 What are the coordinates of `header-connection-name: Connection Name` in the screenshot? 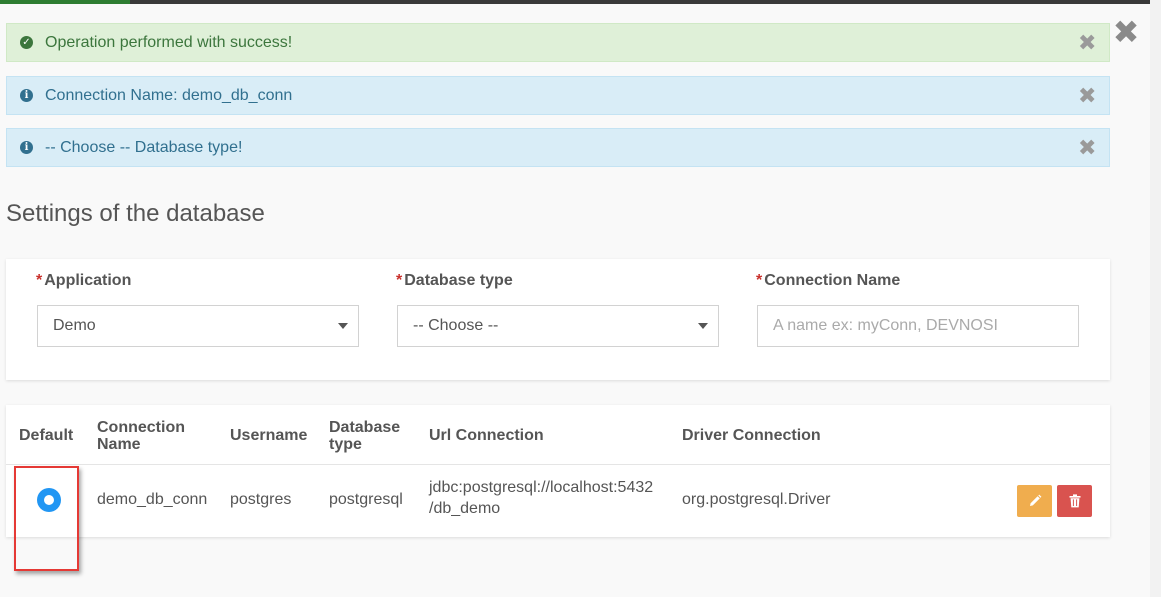 It's located at (141, 436).